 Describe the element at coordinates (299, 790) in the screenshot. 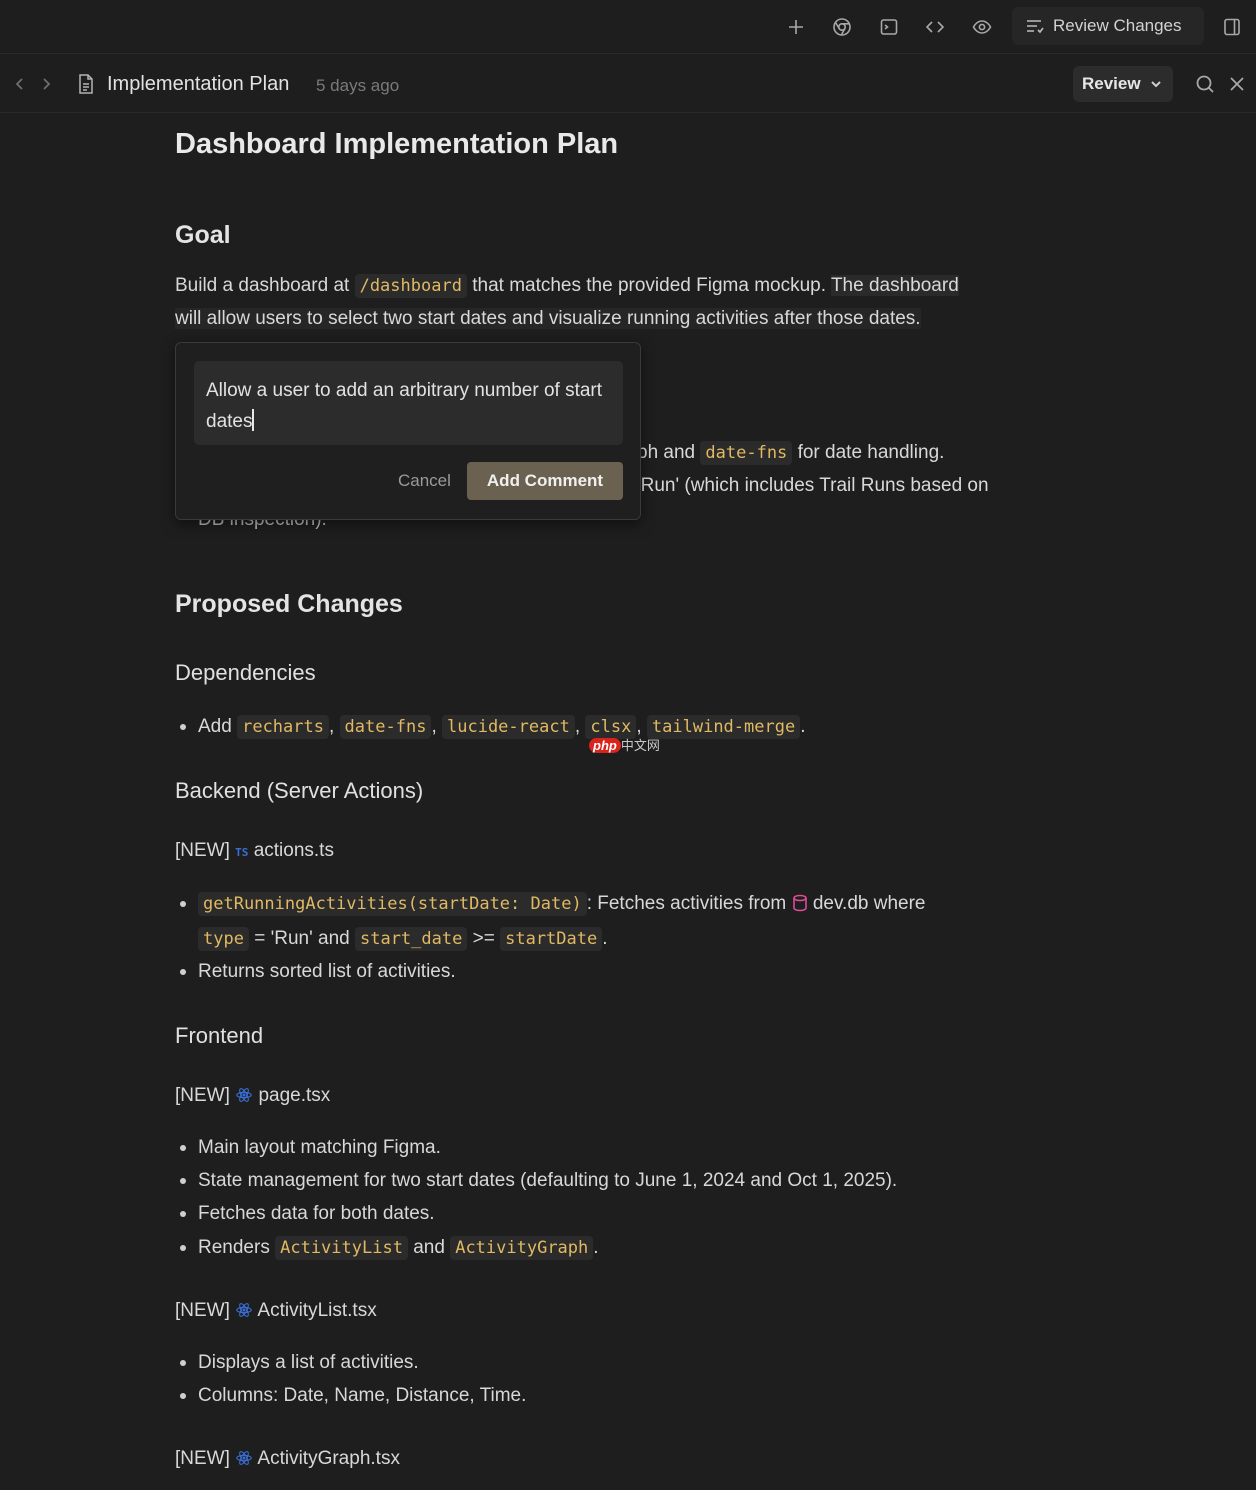

I see `backend-heading: Backend (Server Actions)` at that location.